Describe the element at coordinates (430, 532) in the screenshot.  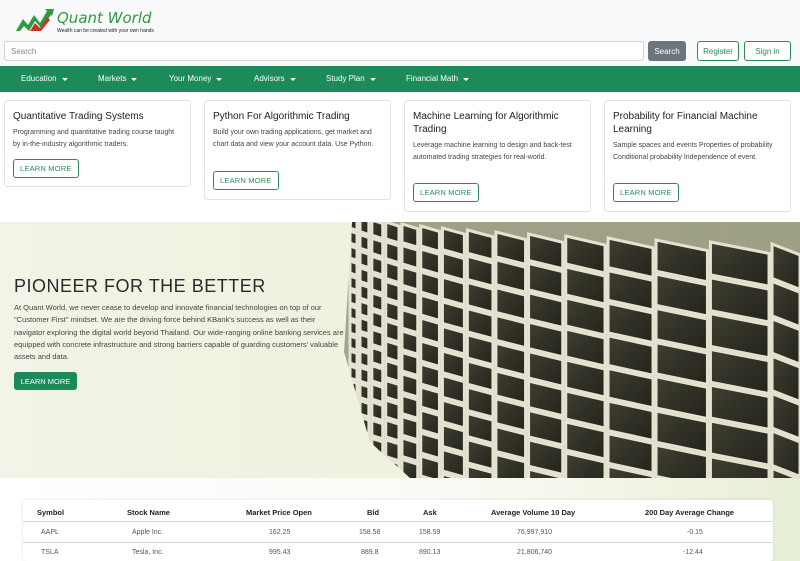
I see `cell-ask: 158.59` at that location.